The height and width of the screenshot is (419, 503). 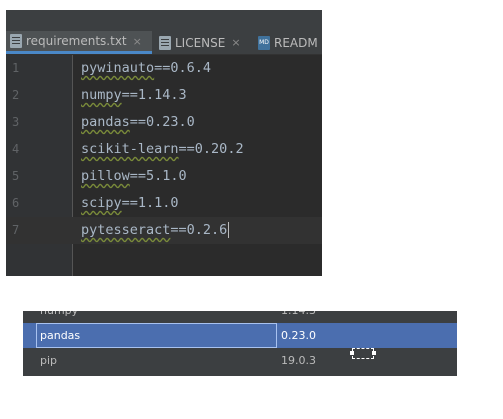 I want to click on tab-license: LICENSE ×, so click(x=203, y=42).